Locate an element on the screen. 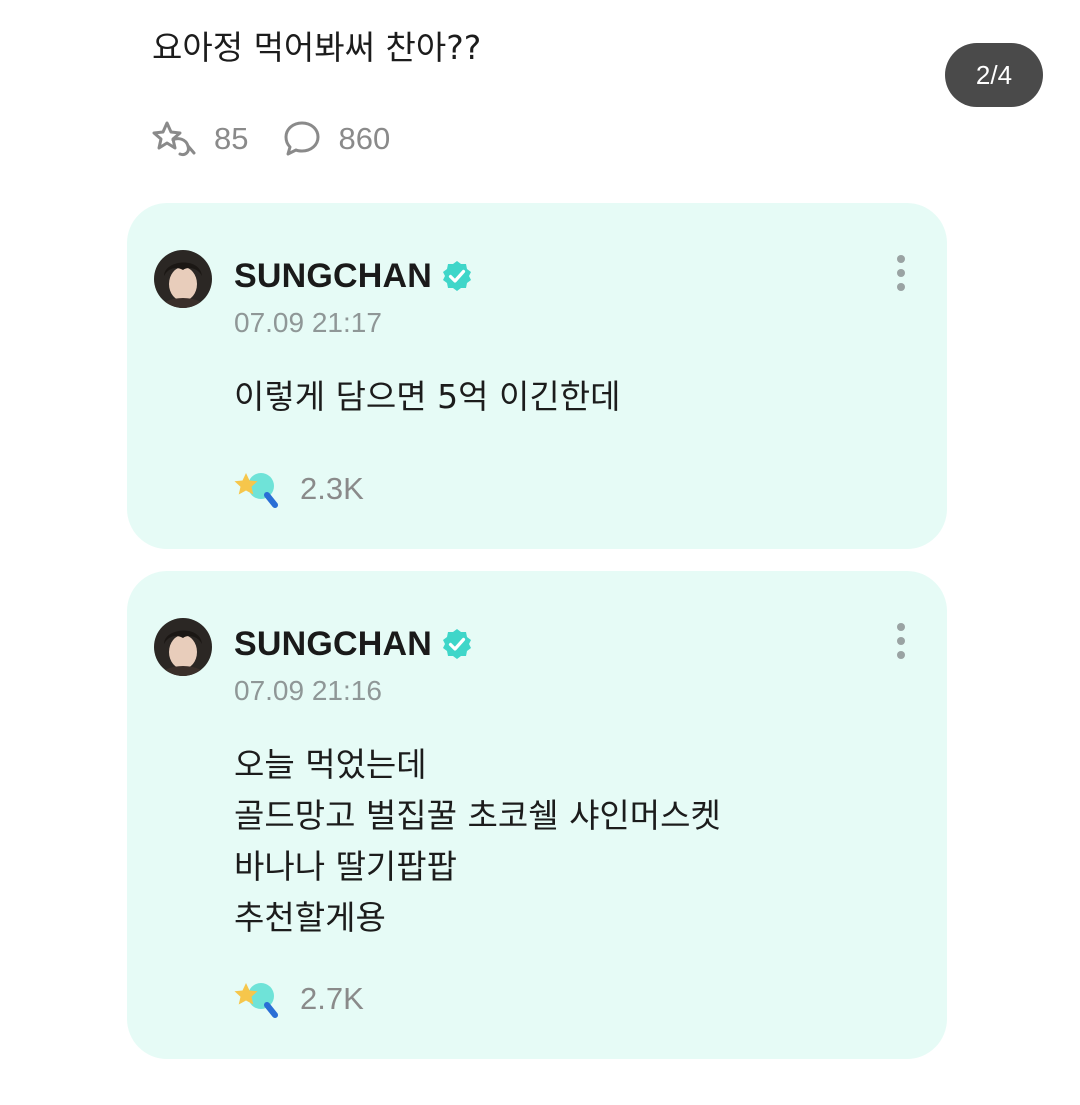 Image resolution: width=1080 pixels, height=1105 pixels. post-stats: 85 860 is located at coordinates (271, 139).